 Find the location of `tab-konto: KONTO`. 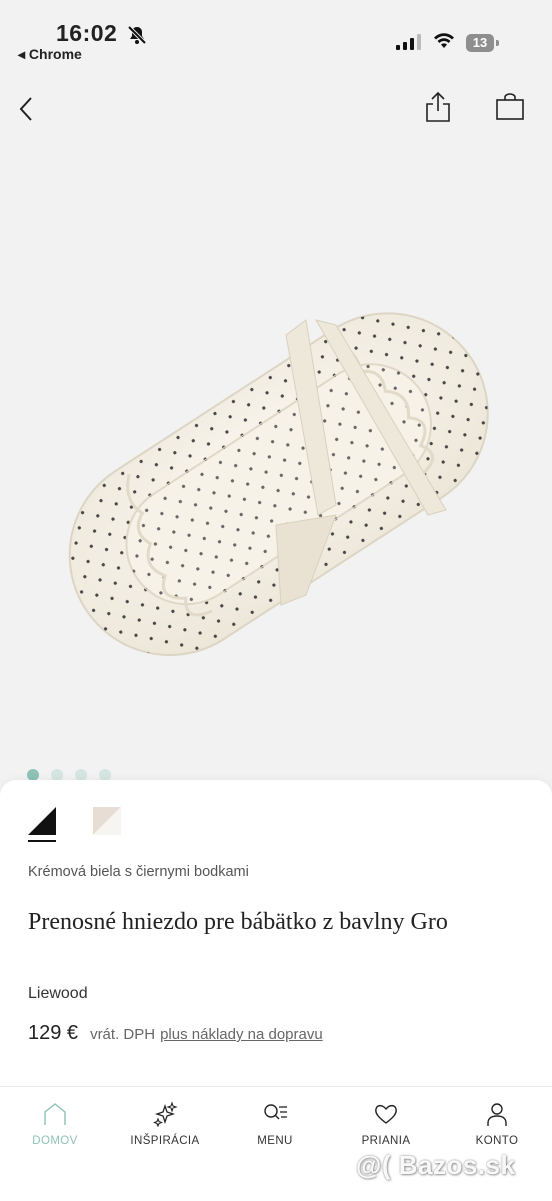

tab-konto: KONTO is located at coordinates (497, 1124).